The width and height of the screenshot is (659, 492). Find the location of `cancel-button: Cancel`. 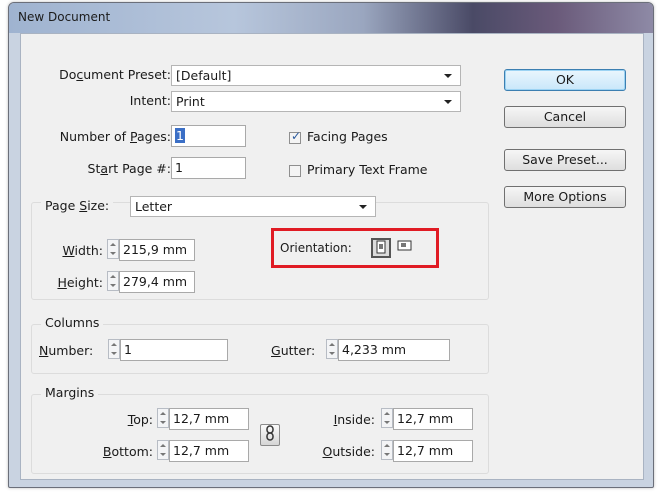

cancel-button: Cancel is located at coordinates (565, 117).